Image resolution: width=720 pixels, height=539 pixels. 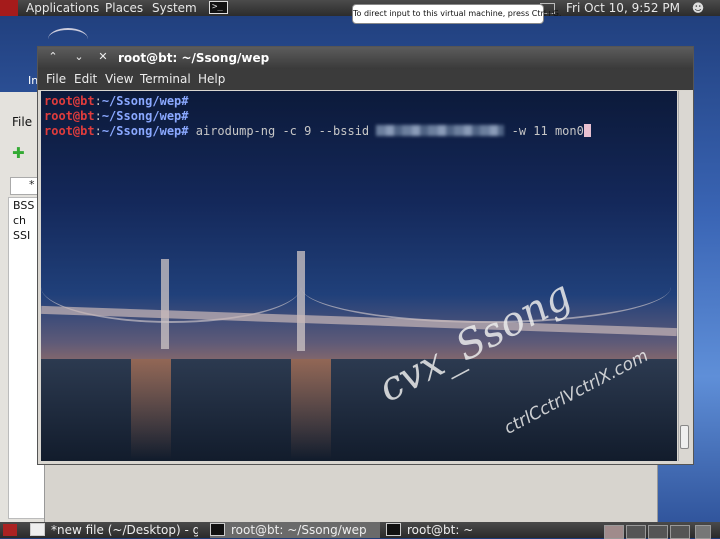 What do you see at coordinates (218, 7) in the screenshot?
I see `terminal-launcher-icon: >_` at bounding box center [218, 7].